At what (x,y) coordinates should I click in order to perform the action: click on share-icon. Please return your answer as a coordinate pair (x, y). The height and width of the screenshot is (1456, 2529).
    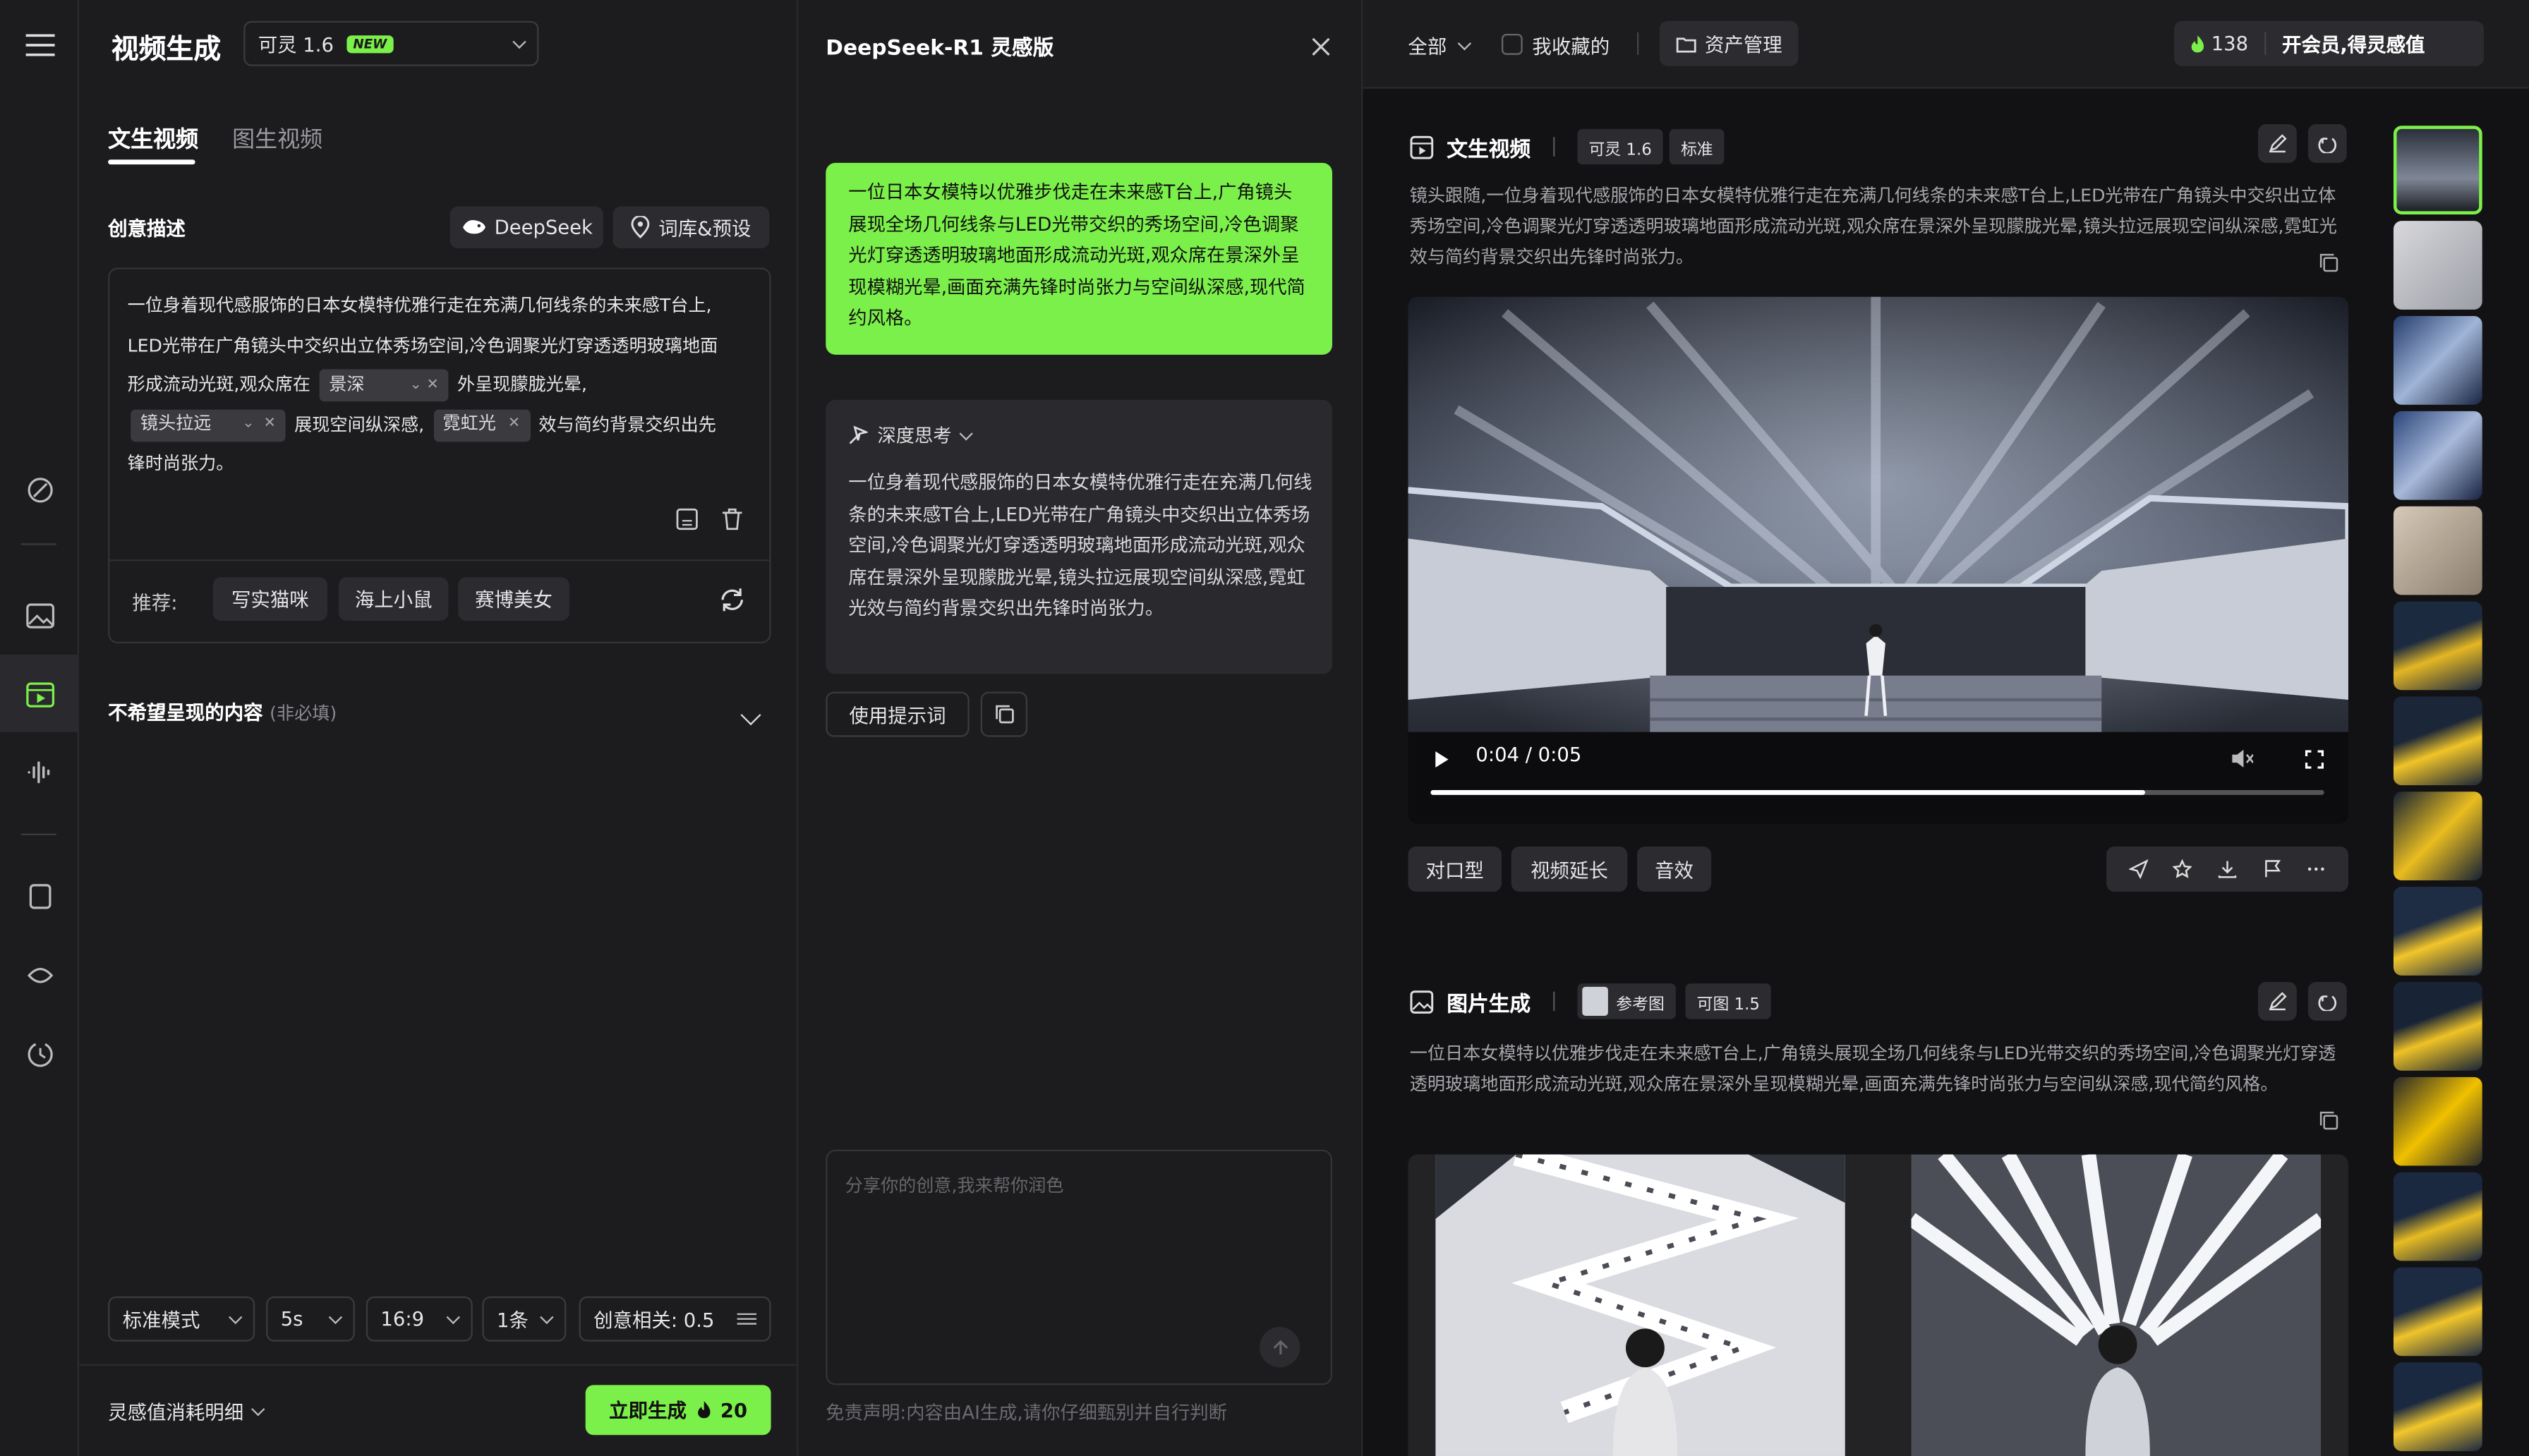
    Looking at the image, I should click on (2138, 869).